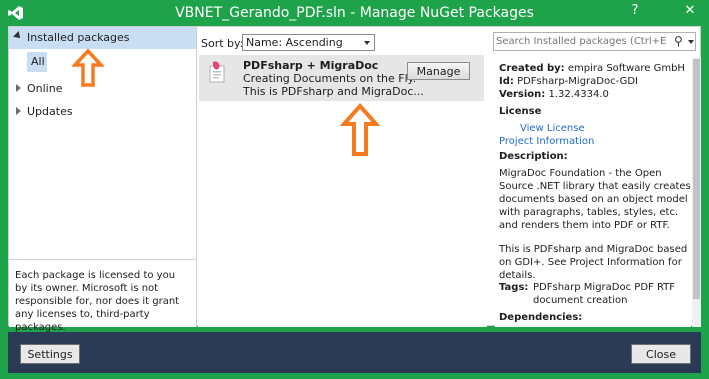 The height and width of the screenshot is (379, 709). I want to click on search-box: ⚲, so click(594, 41).